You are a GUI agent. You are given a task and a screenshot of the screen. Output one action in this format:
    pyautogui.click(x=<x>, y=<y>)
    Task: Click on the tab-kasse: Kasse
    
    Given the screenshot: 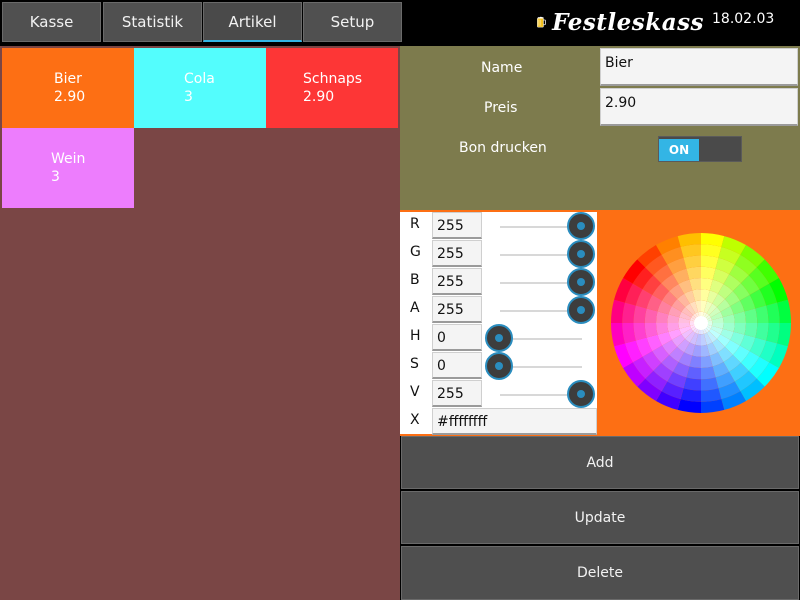 What is the action you would take?
    pyautogui.click(x=51, y=22)
    